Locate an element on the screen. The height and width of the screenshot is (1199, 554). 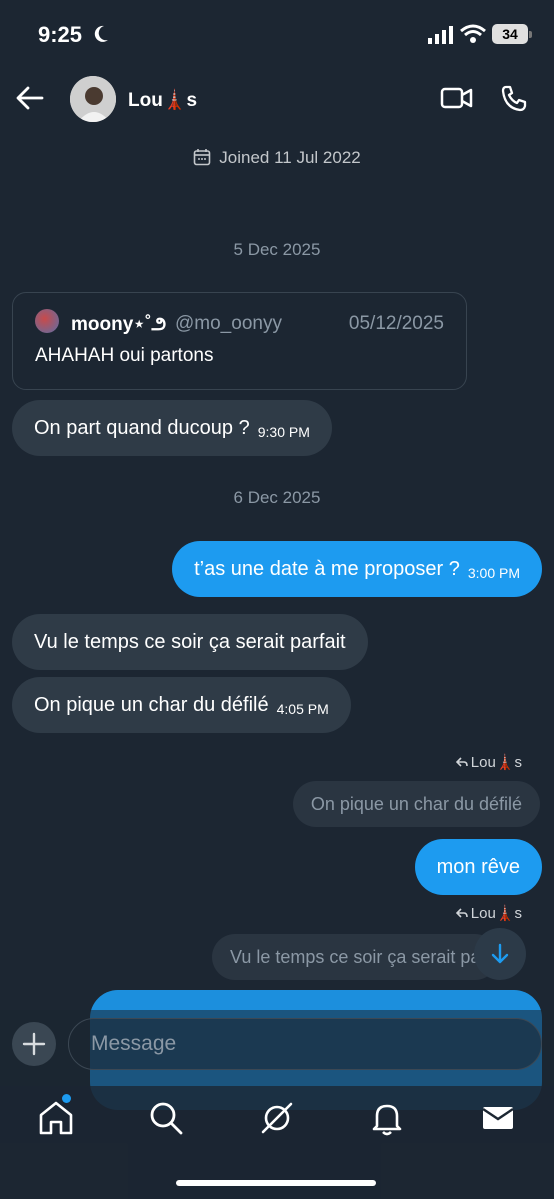
message-text: Vu le temps ce soir ça serait parfait is located at coordinates (190, 642).